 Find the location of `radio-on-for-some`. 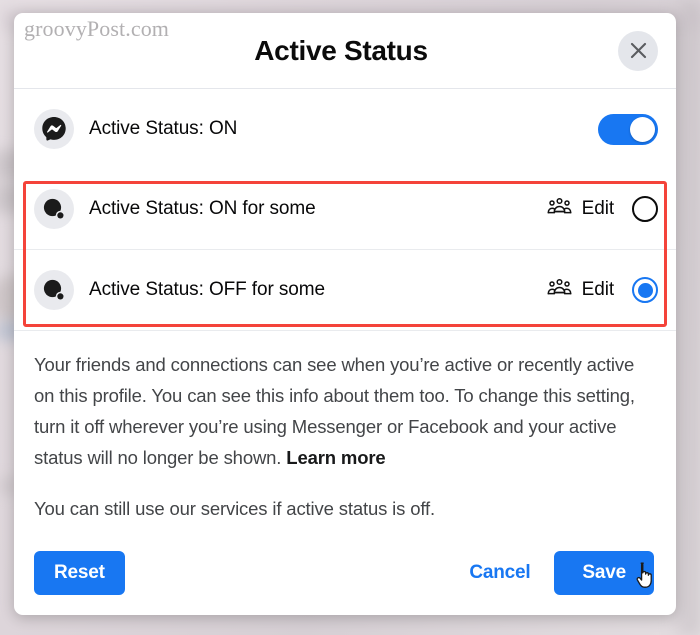

radio-on-for-some is located at coordinates (645, 209).